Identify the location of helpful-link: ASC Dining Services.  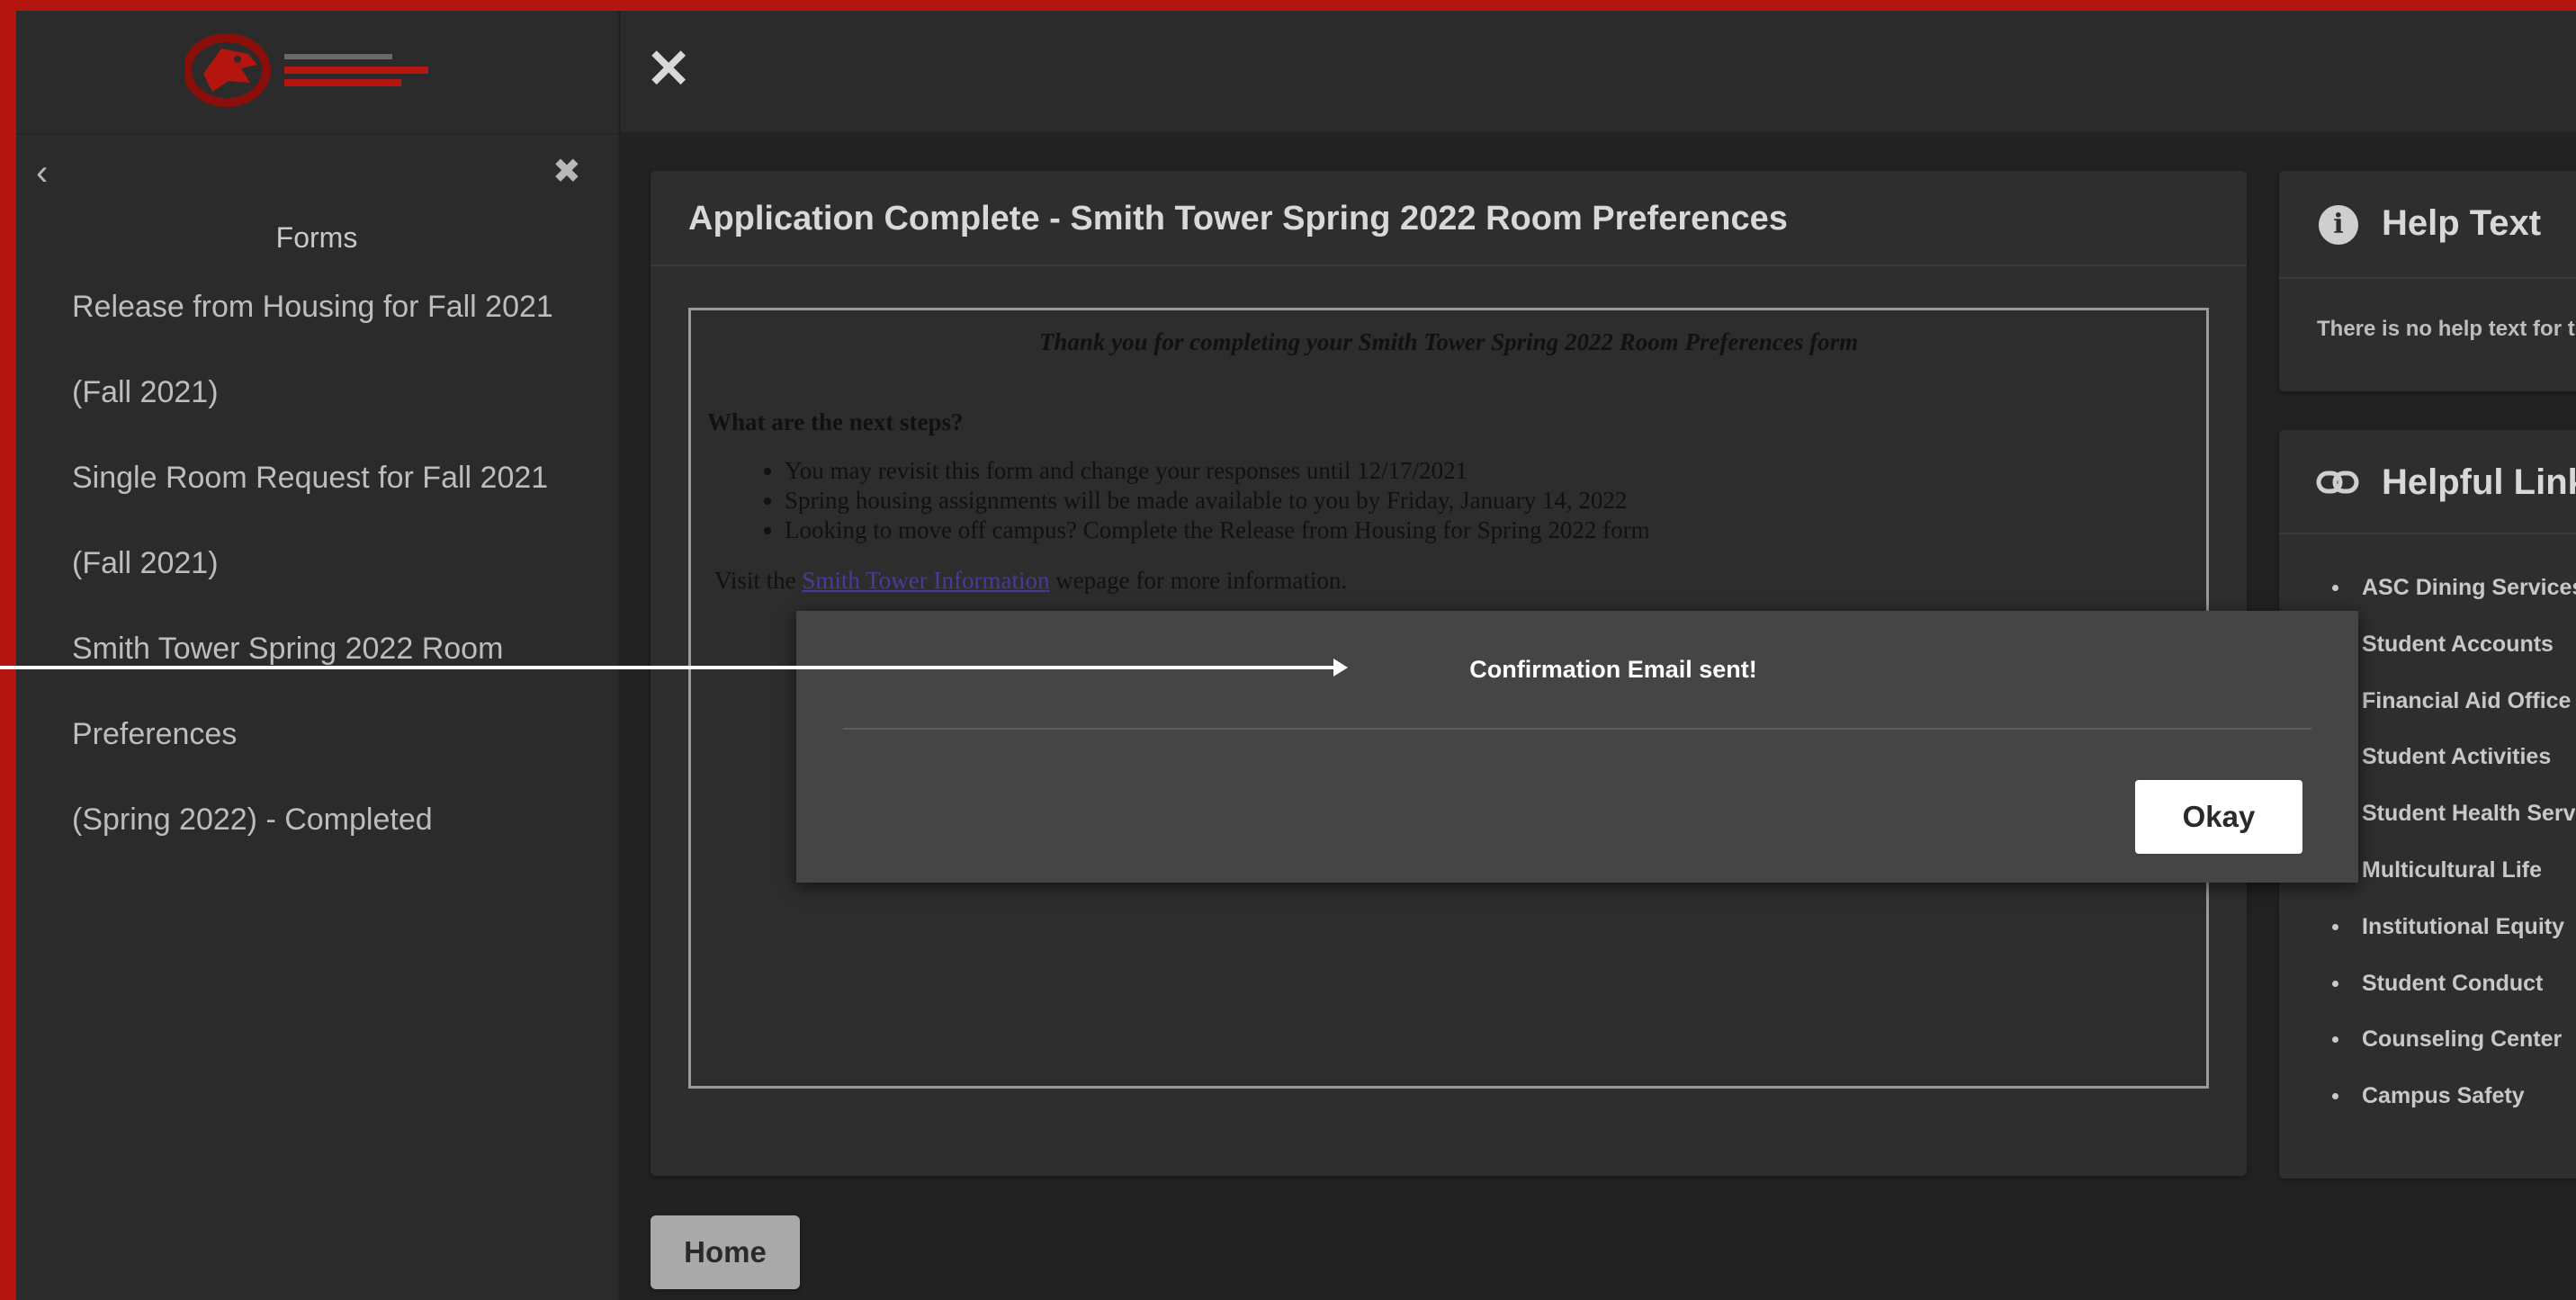
(2454, 602).